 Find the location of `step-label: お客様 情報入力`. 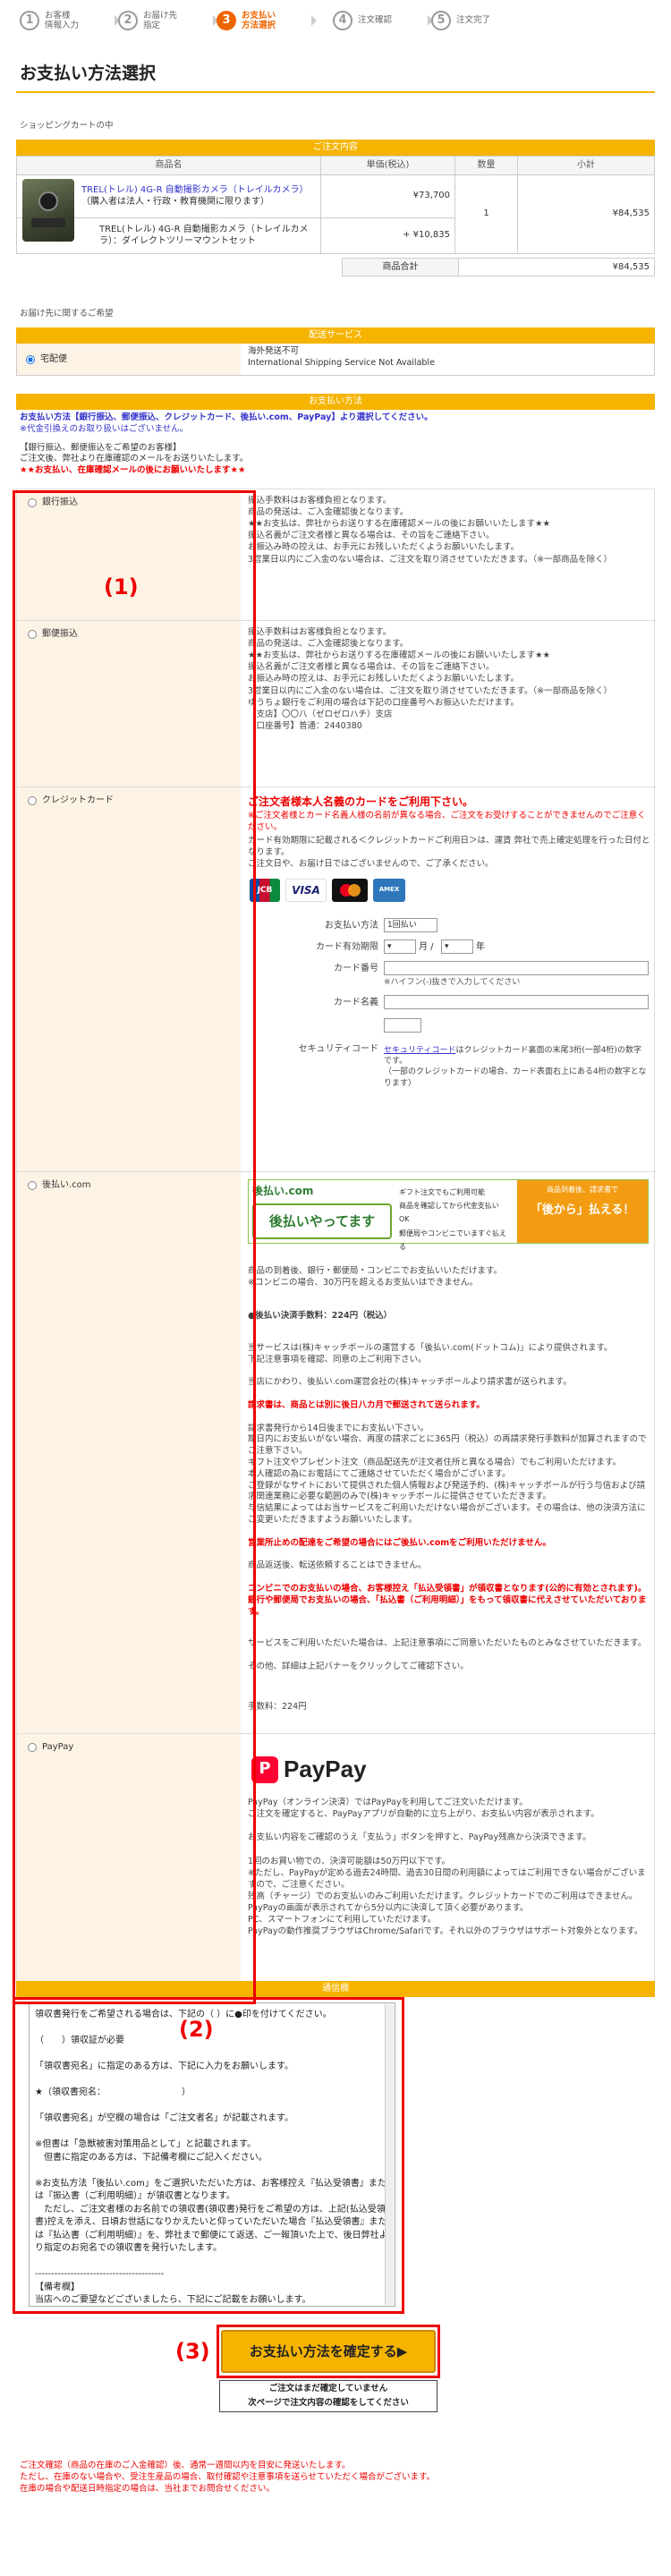

step-label: お客様 情報入力 is located at coordinates (63, 20).